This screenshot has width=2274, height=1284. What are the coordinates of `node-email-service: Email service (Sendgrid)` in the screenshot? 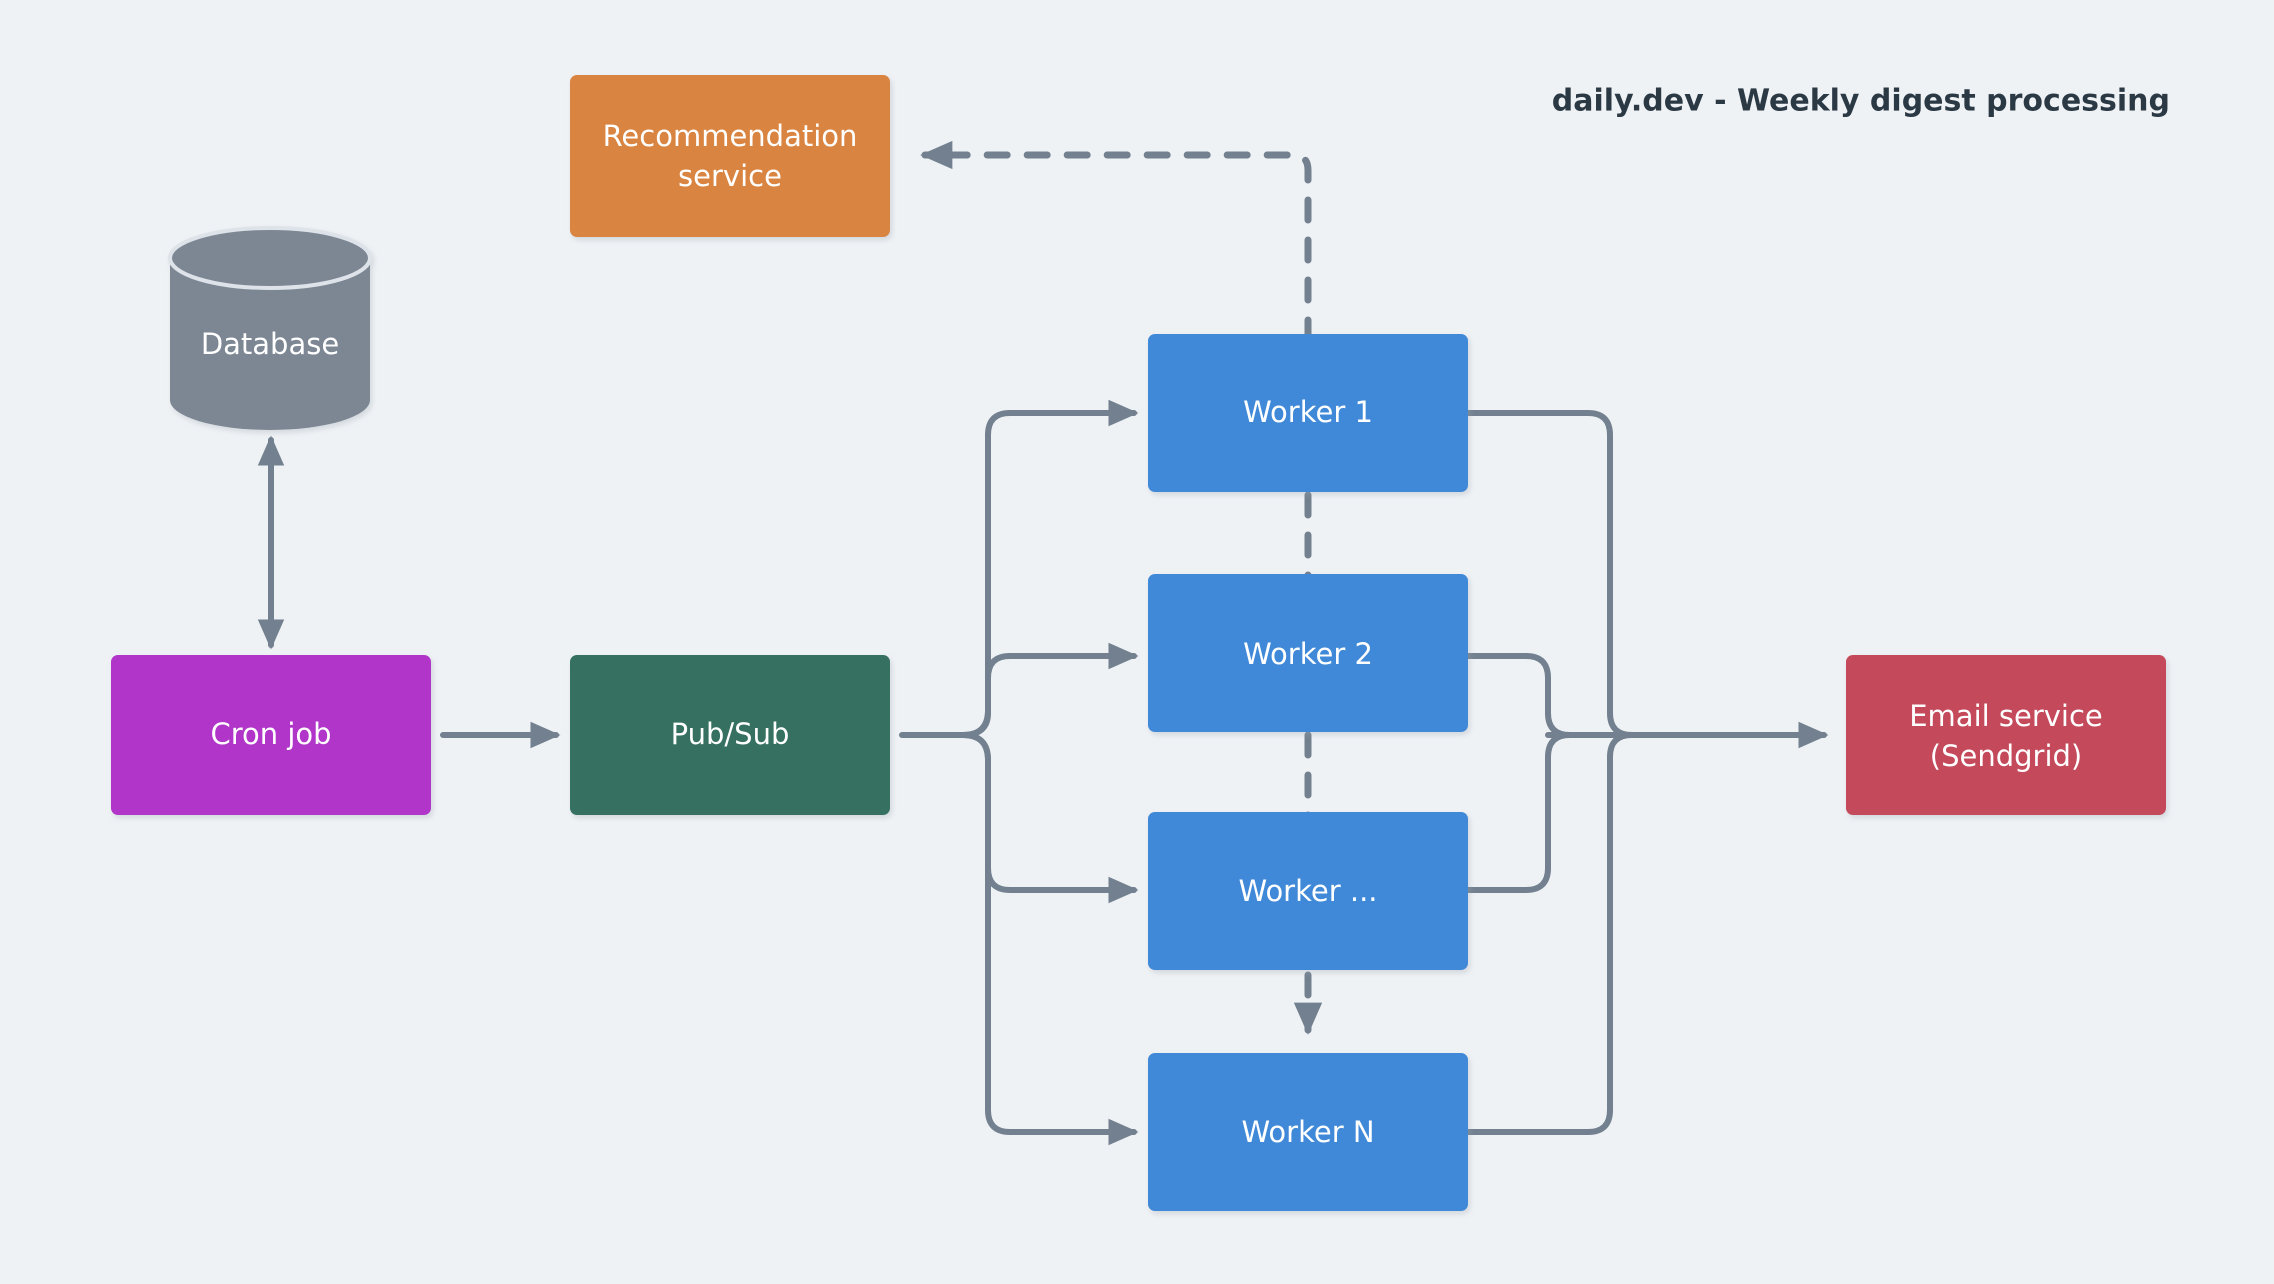 It's located at (2006, 735).